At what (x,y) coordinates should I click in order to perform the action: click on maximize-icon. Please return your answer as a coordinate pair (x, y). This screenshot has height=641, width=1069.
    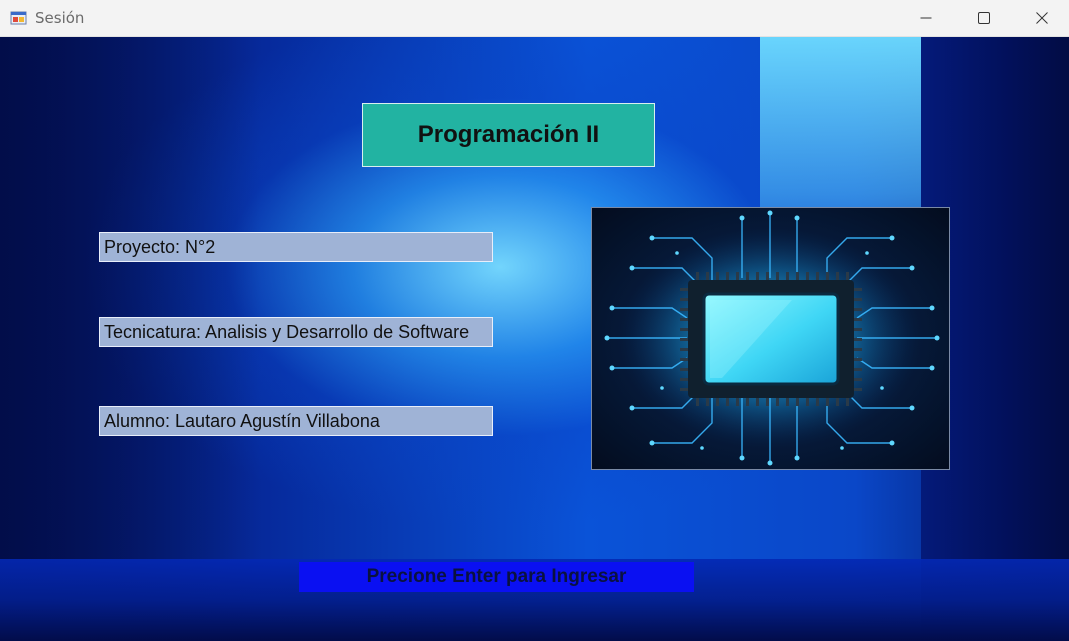
    Looking at the image, I should click on (984, 18).